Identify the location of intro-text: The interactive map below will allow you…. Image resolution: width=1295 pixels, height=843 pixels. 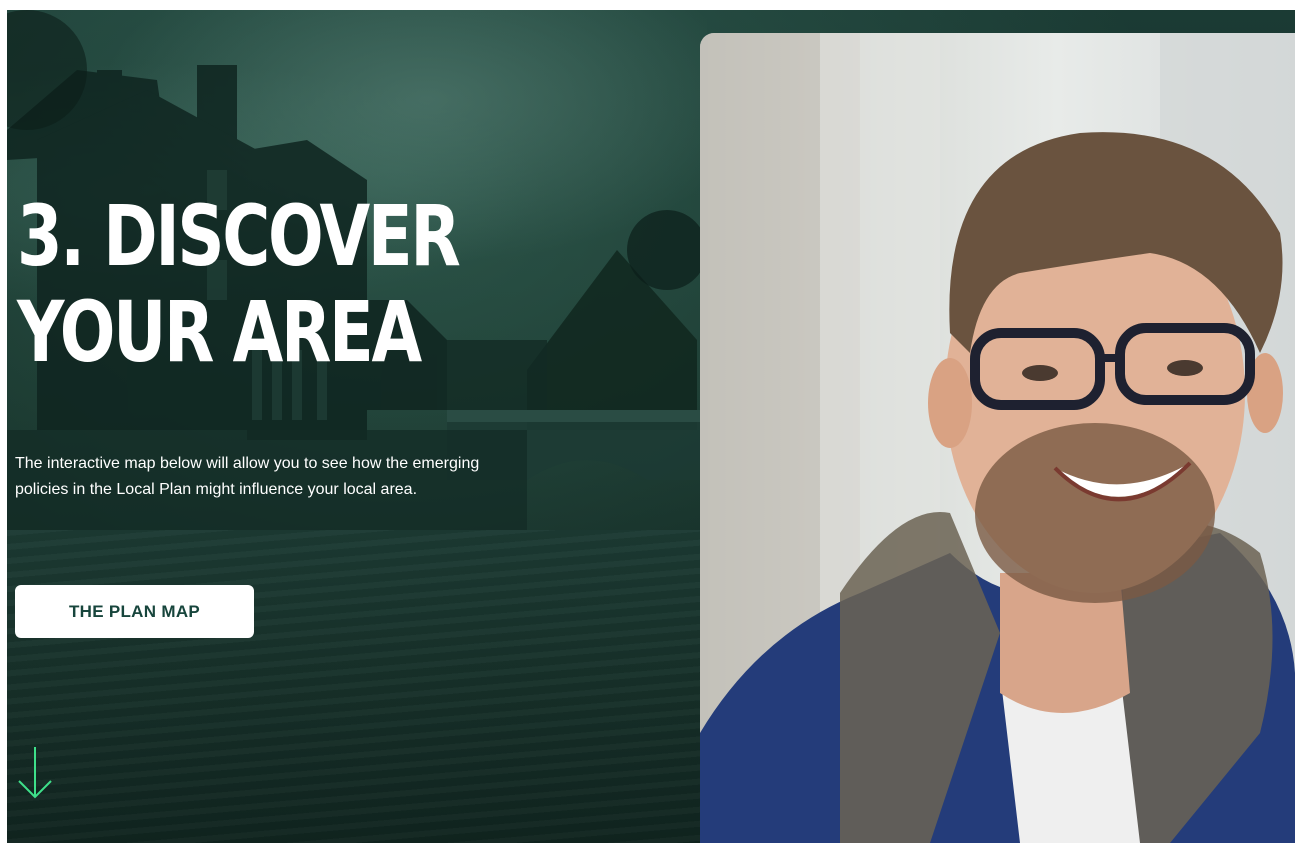
(247, 476).